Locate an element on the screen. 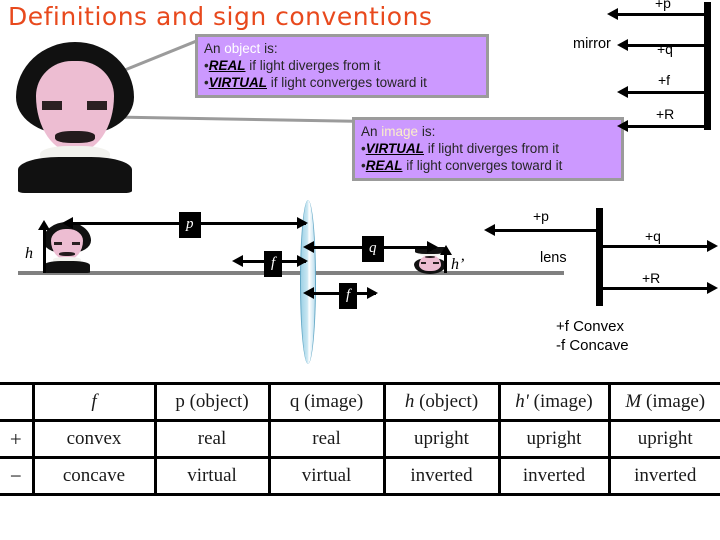 This screenshot has height=540, width=720. lens-plane-bar is located at coordinates (599, 257).